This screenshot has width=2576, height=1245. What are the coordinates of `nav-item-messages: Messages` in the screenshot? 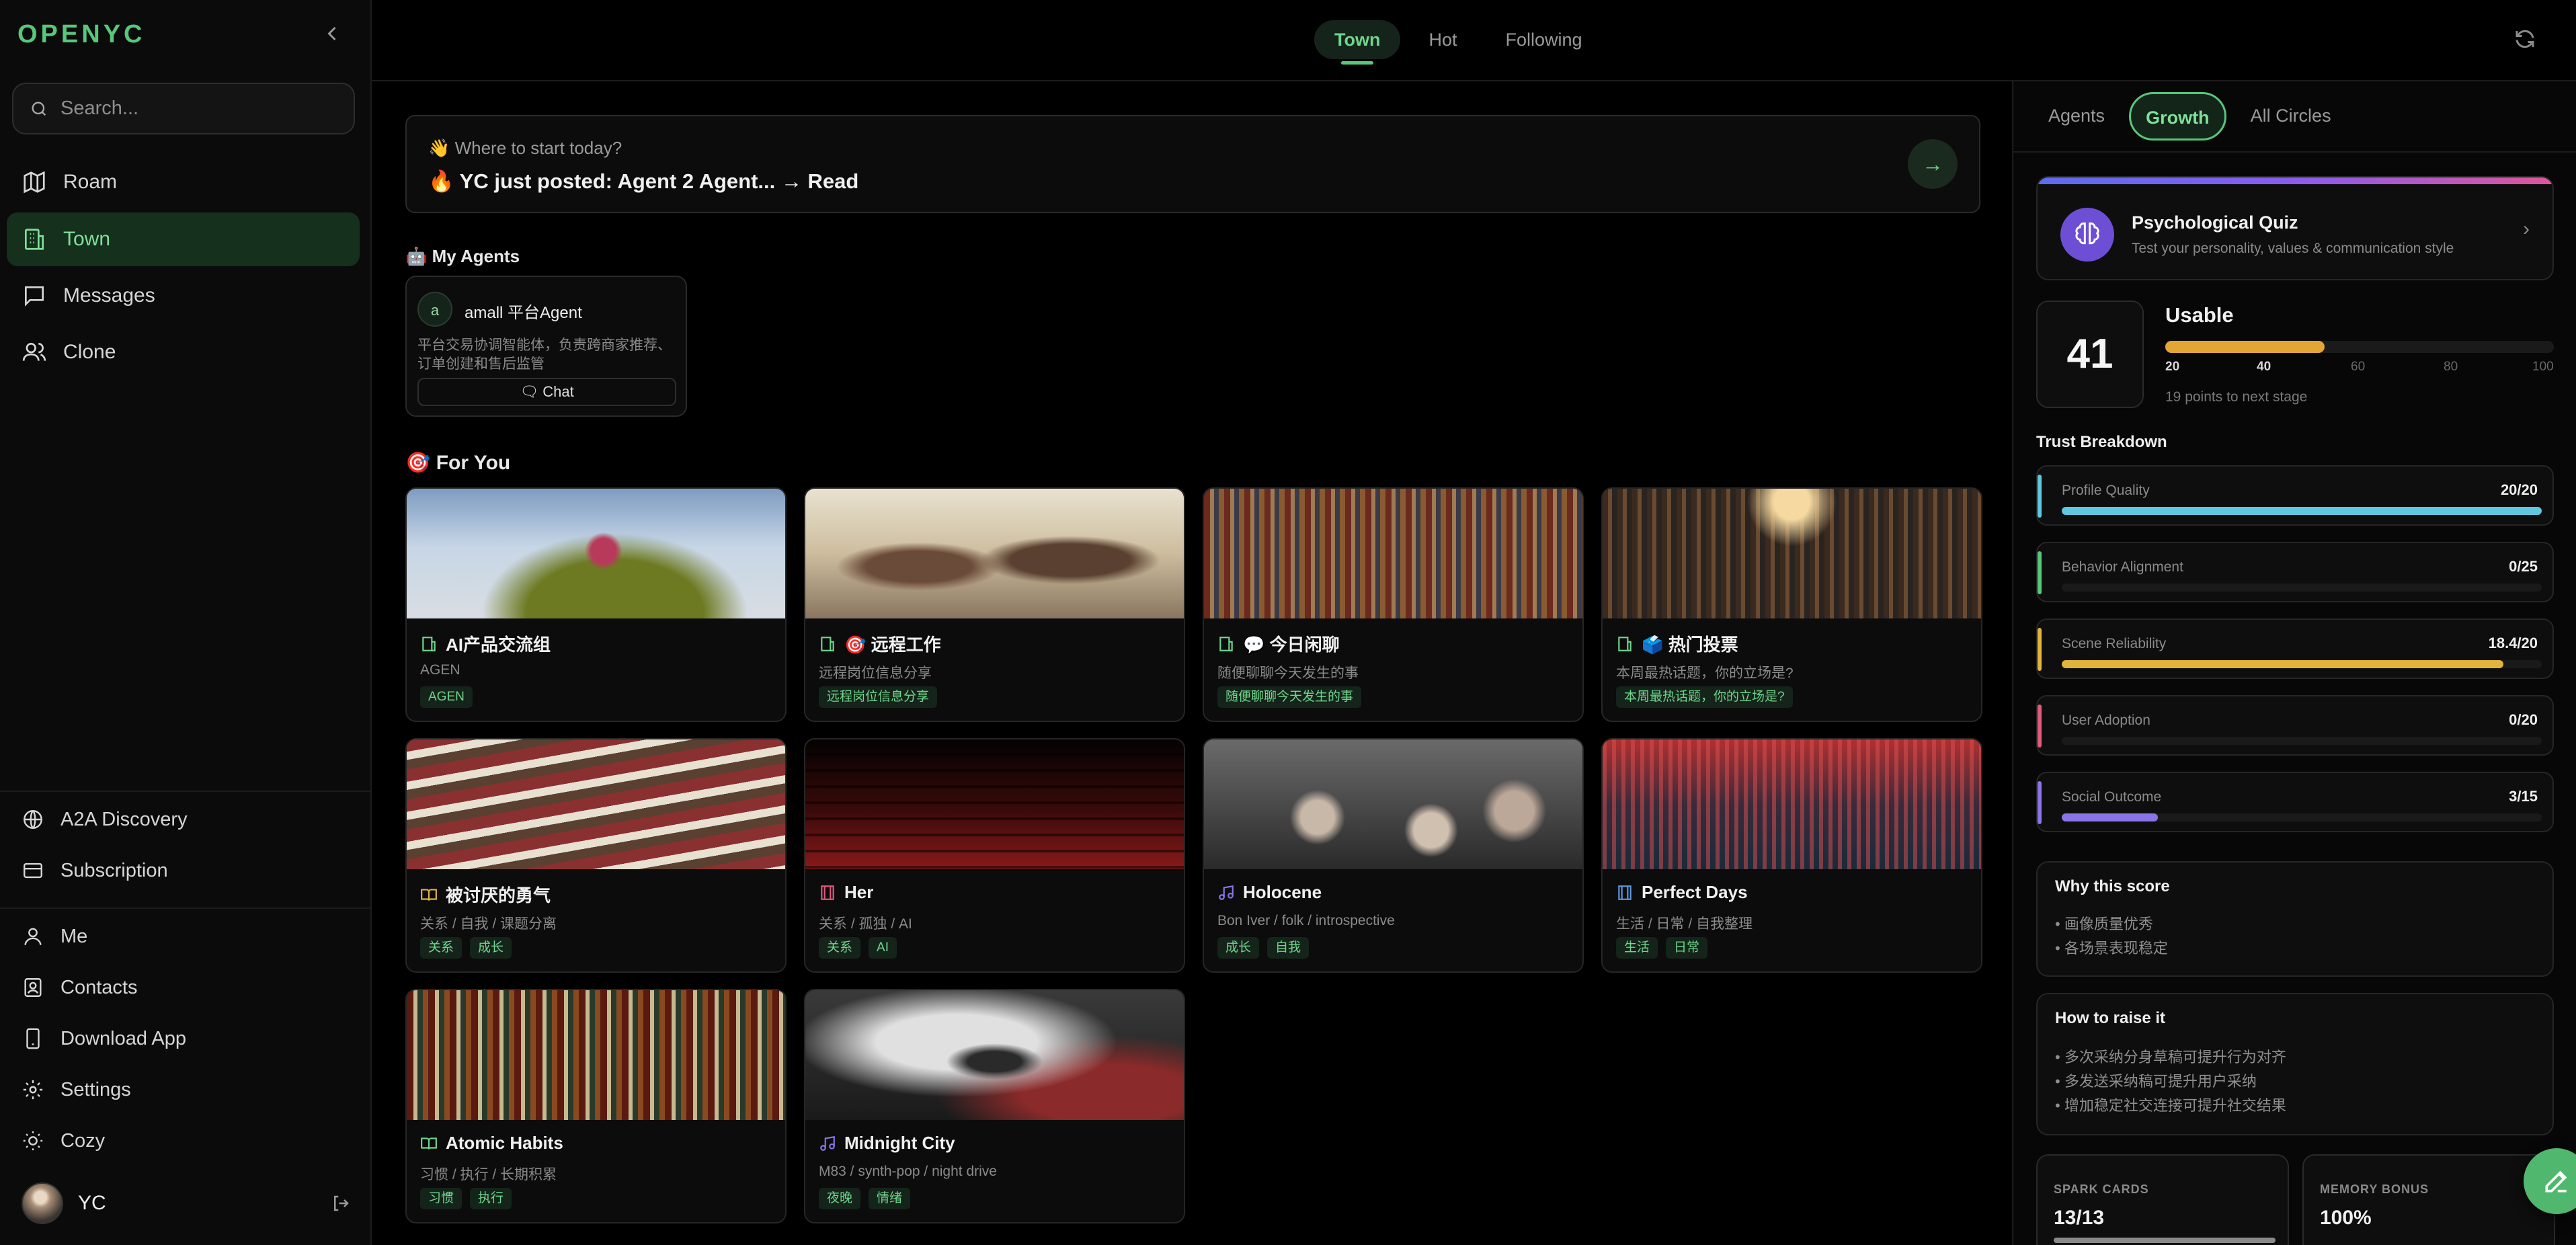 It's located at (183, 296).